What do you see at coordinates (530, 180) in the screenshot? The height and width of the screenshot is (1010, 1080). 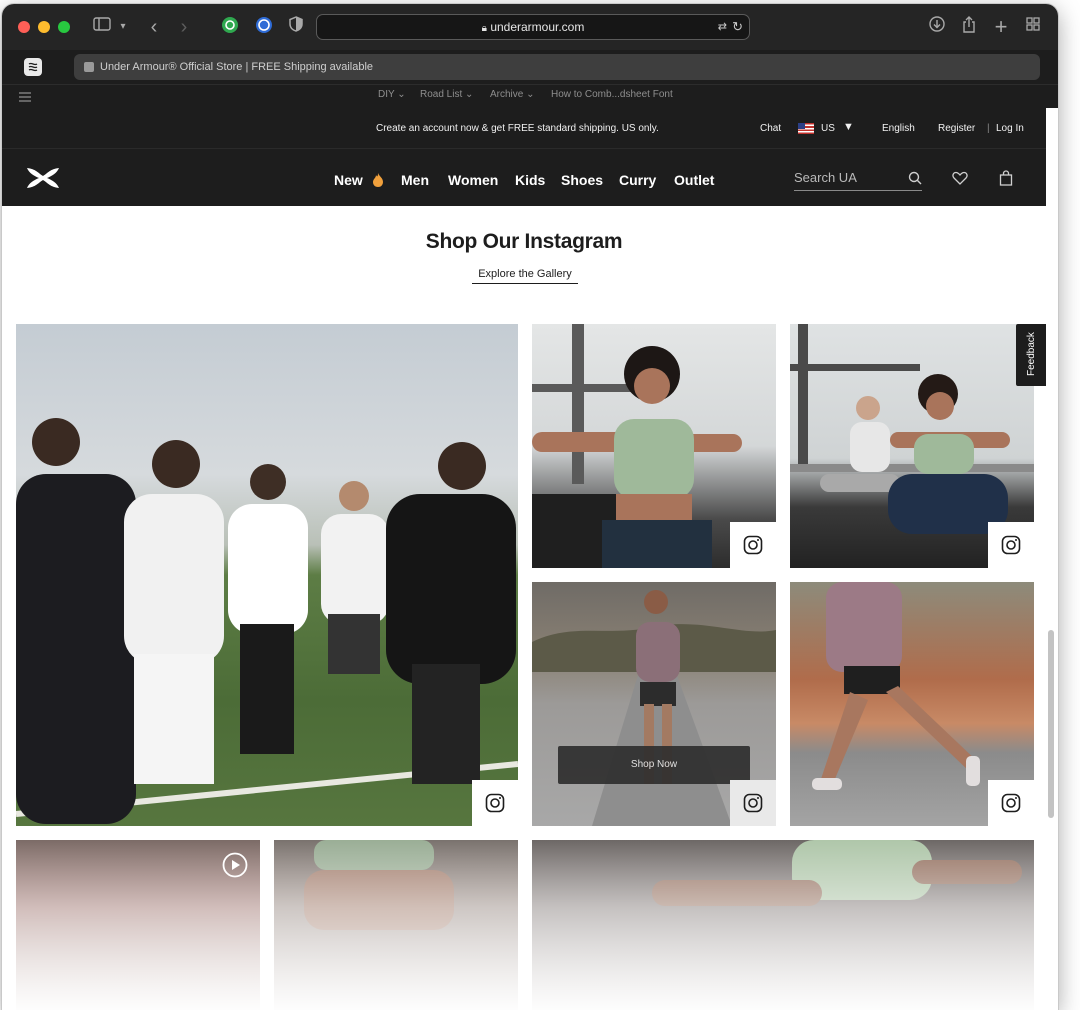 I see `nav-kids: Kids` at bounding box center [530, 180].